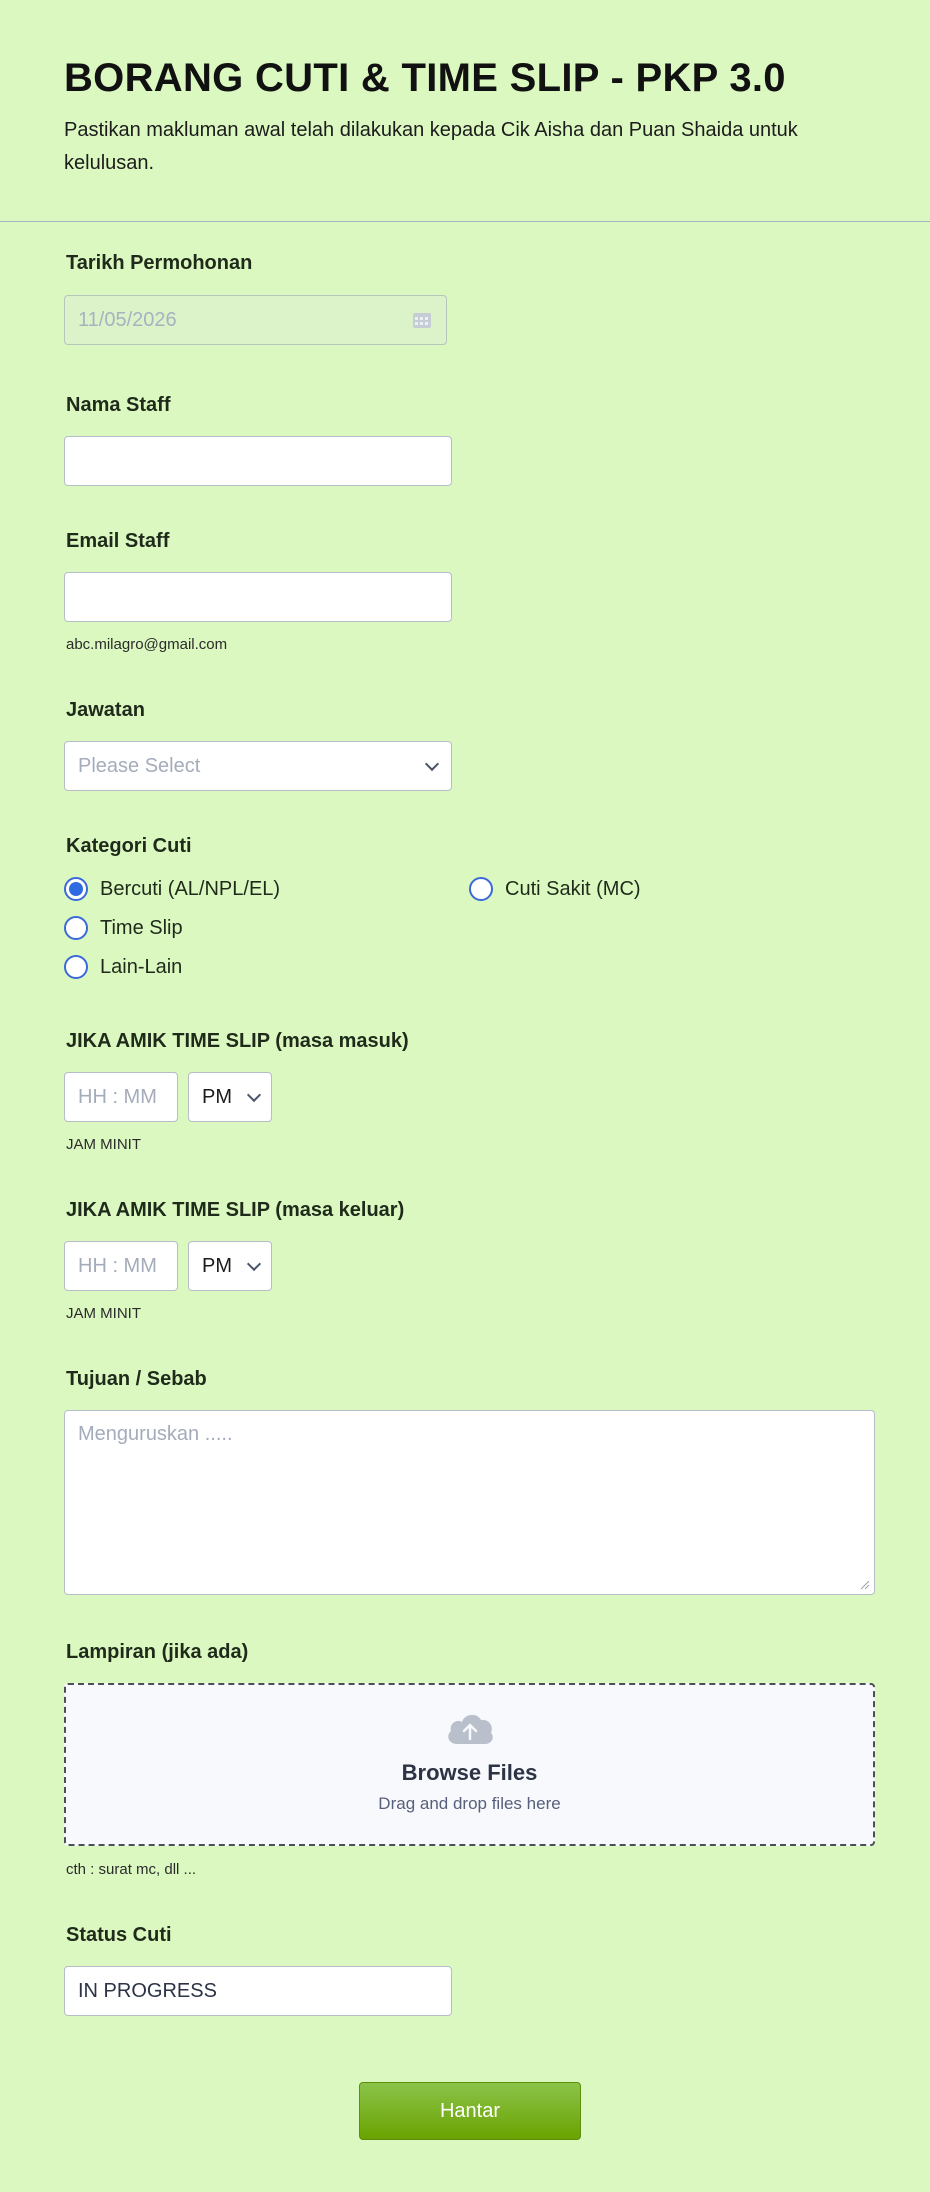 This screenshot has width=930, height=2192. I want to click on nama-label: Nama Staff, so click(118, 405).